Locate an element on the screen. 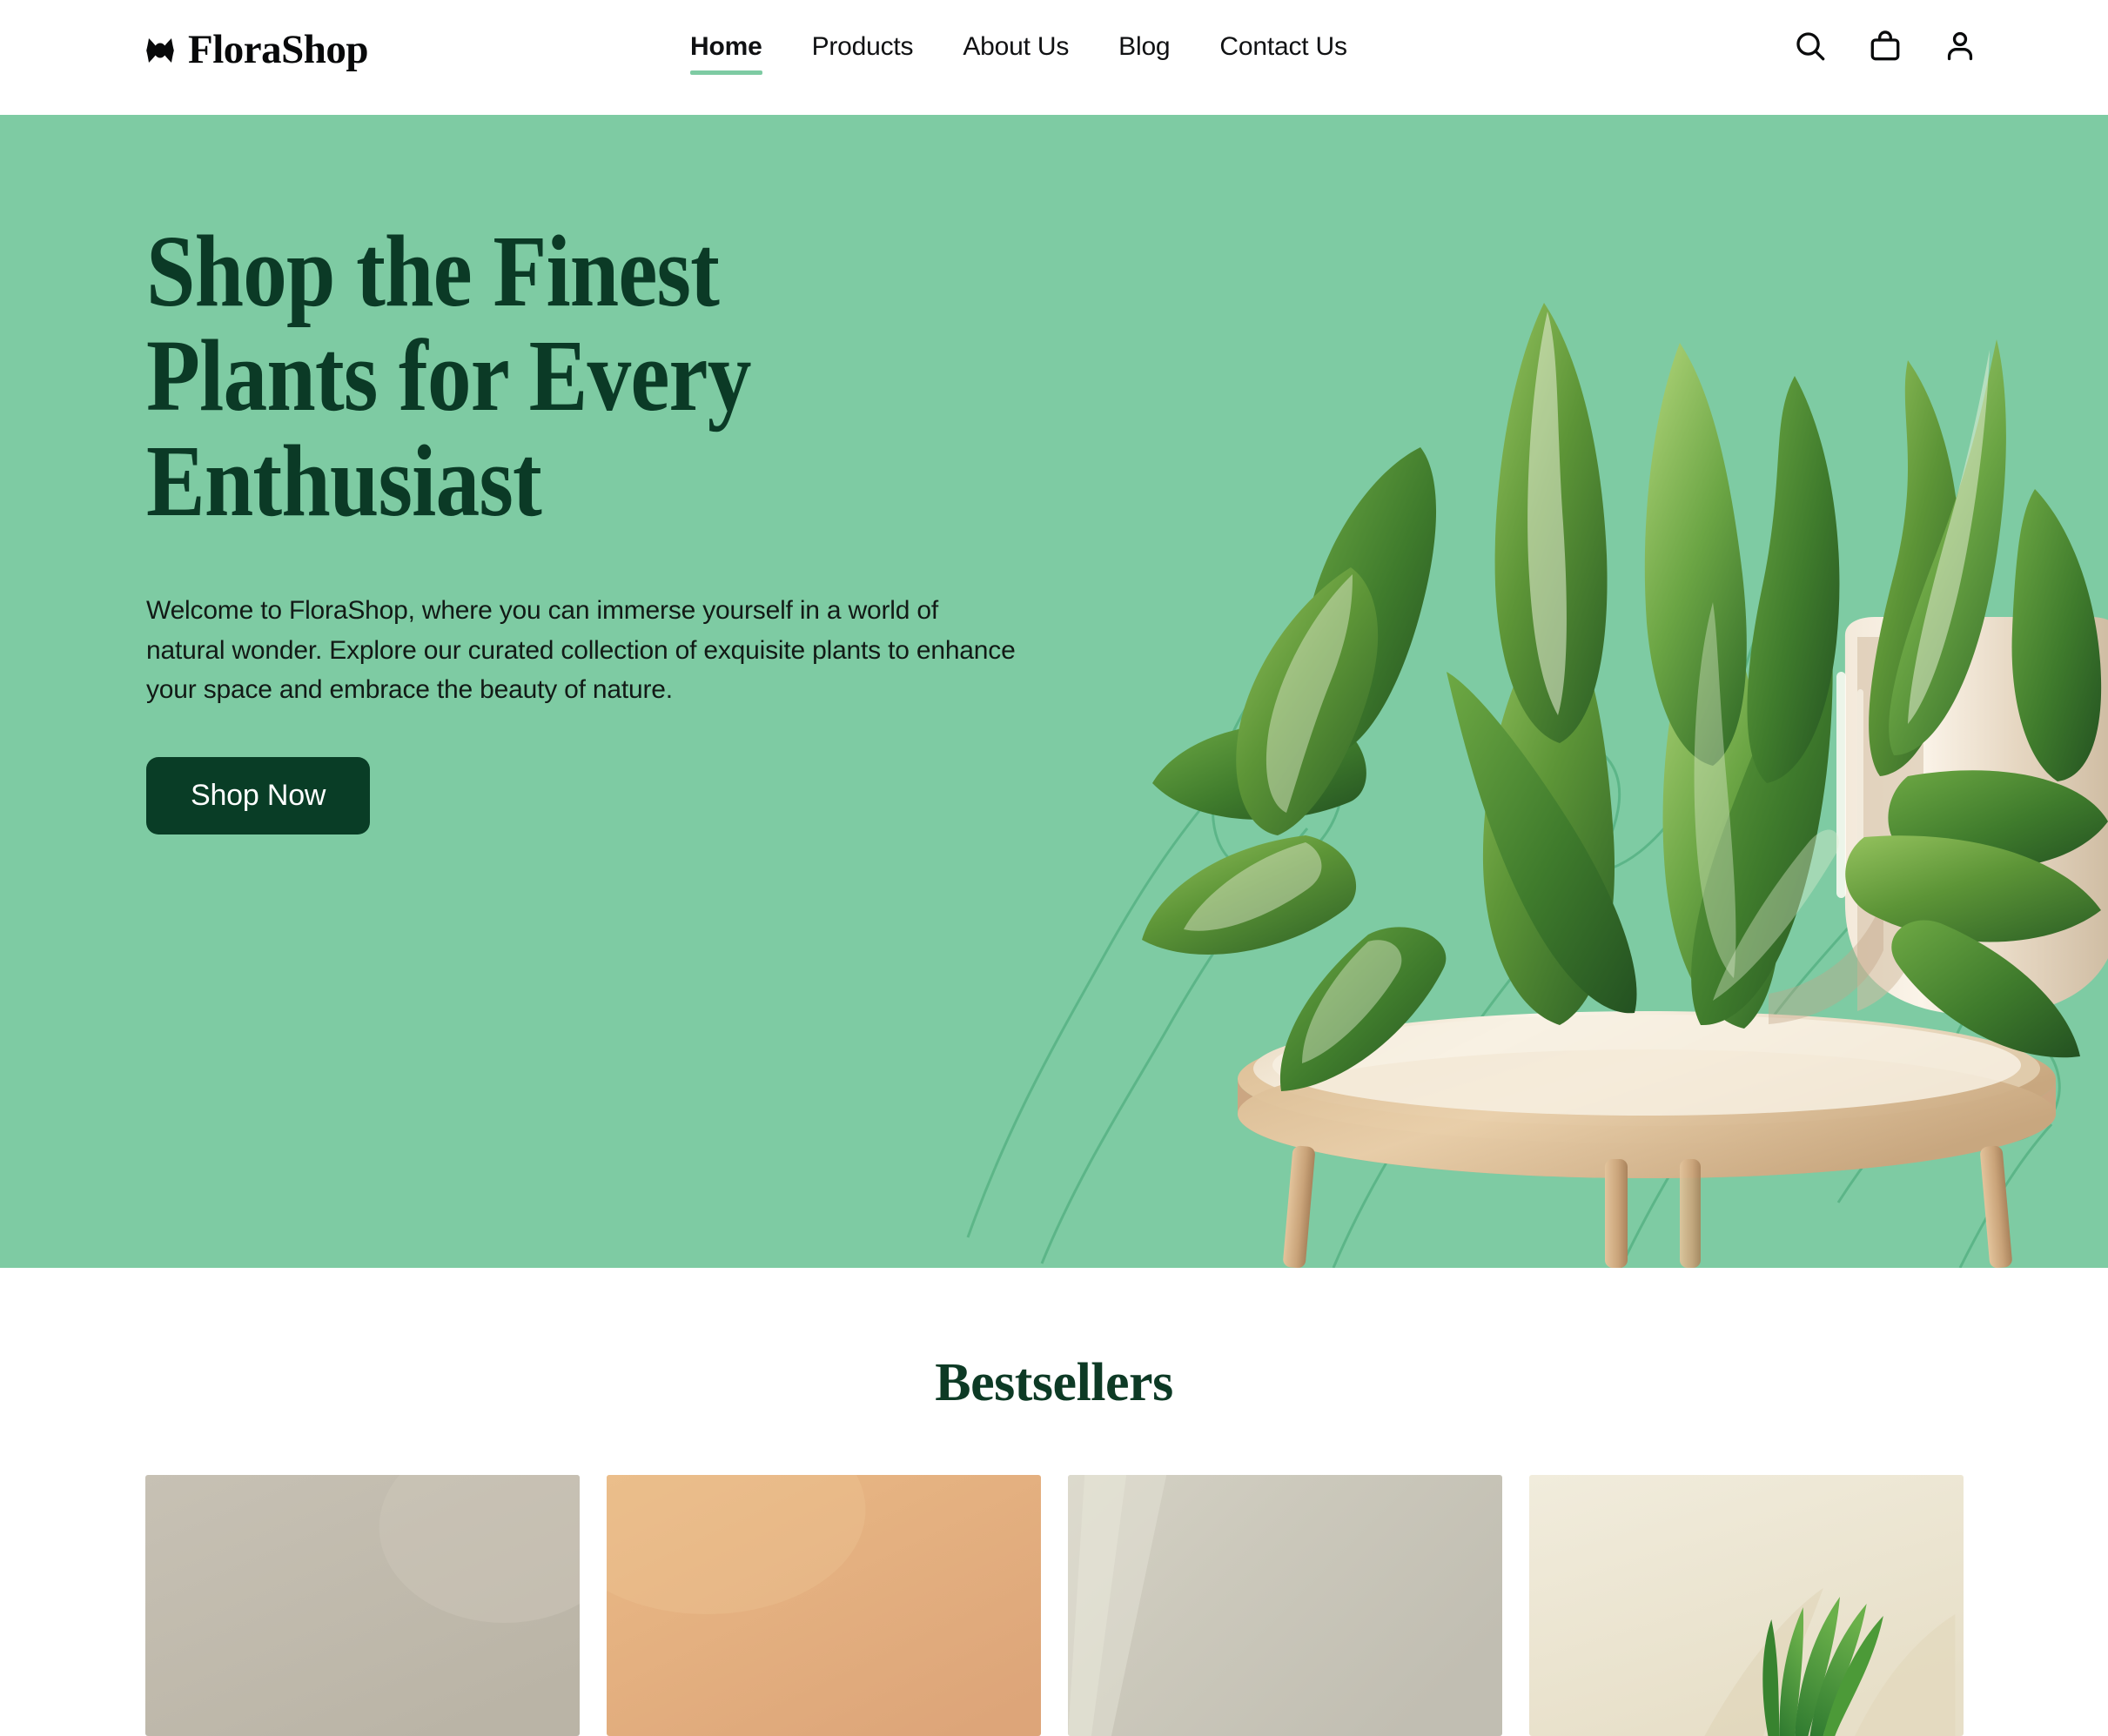 This screenshot has height=1736, width=2108. header-actions is located at coordinates (1885, 47).